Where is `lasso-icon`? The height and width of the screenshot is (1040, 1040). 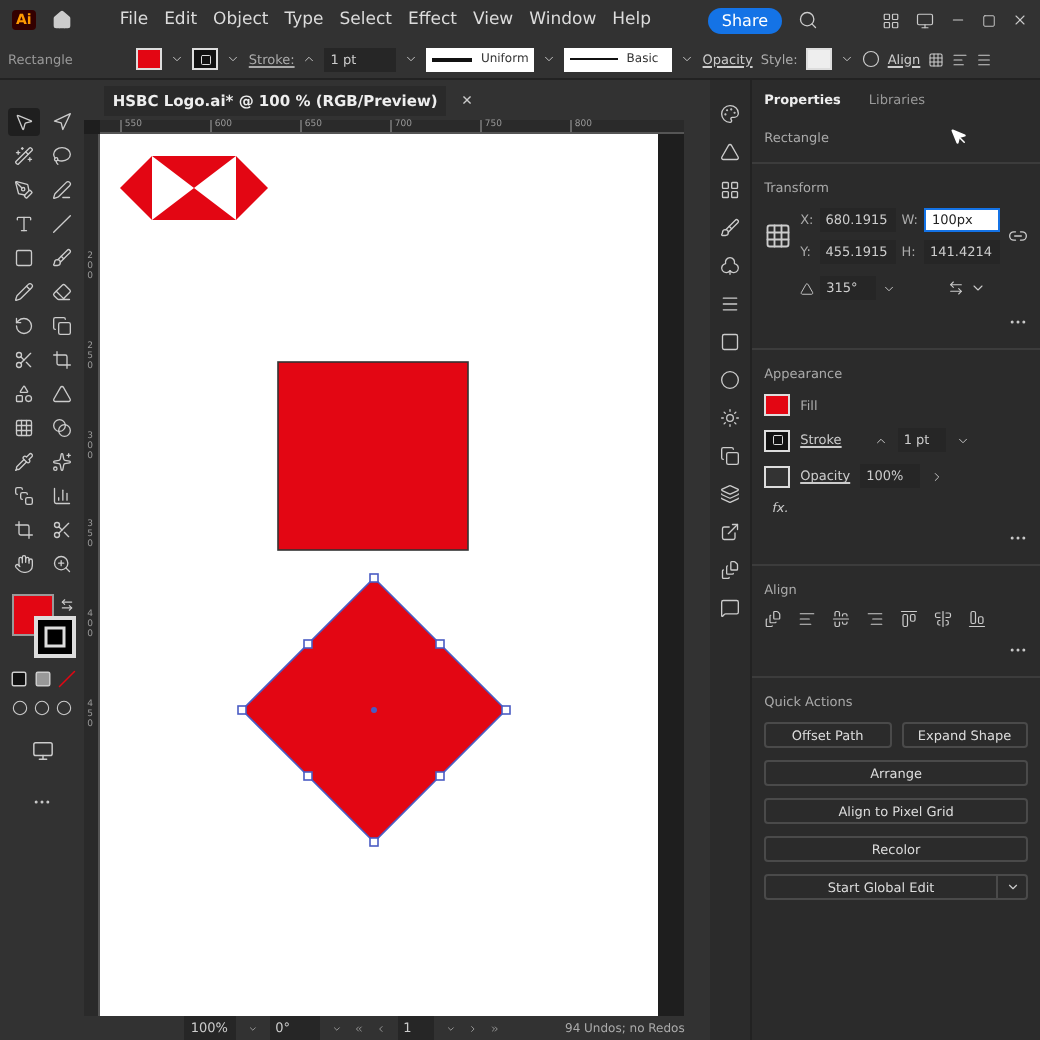
lasso-icon is located at coordinates (61, 156).